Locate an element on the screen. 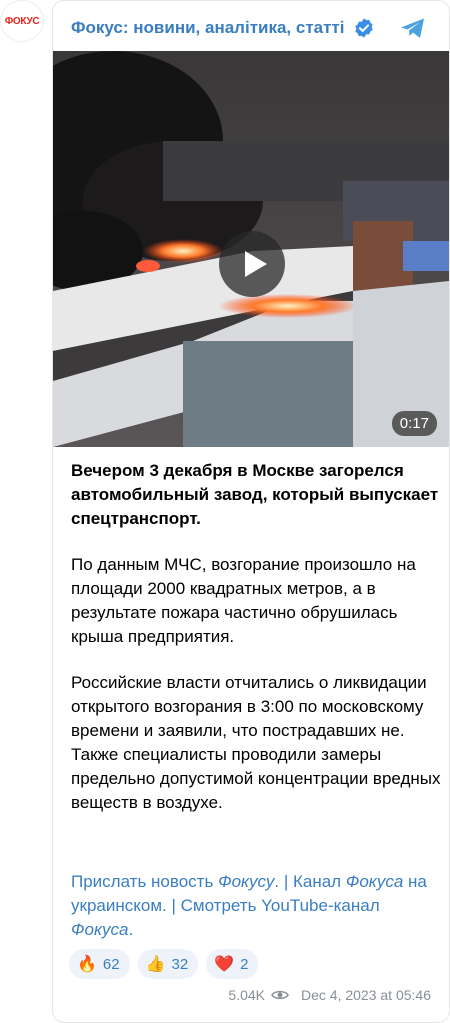 This screenshot has width=450, height=1023. view-count: 5.04K is located at coordinates (246, 995).